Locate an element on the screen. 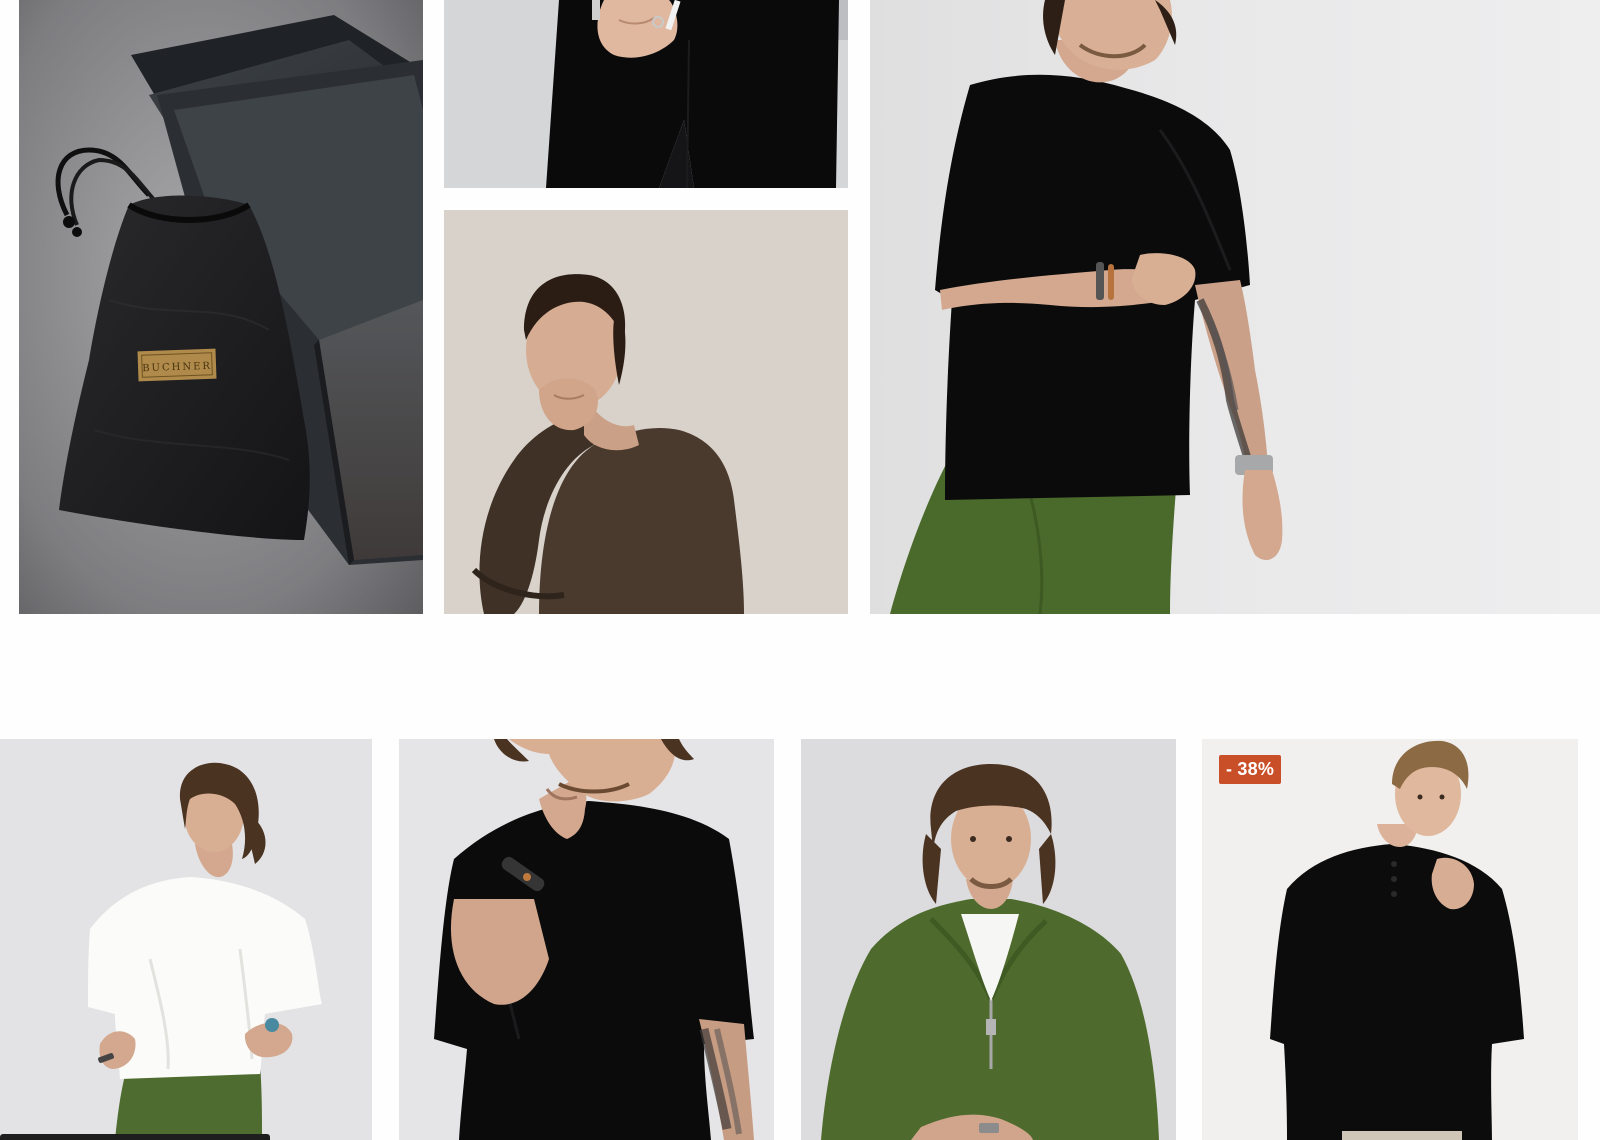 Image resolution: width=1600 pixels, height=1140 pixels. green-zip-sweatshirt-image is located at coordinates (988, 939).